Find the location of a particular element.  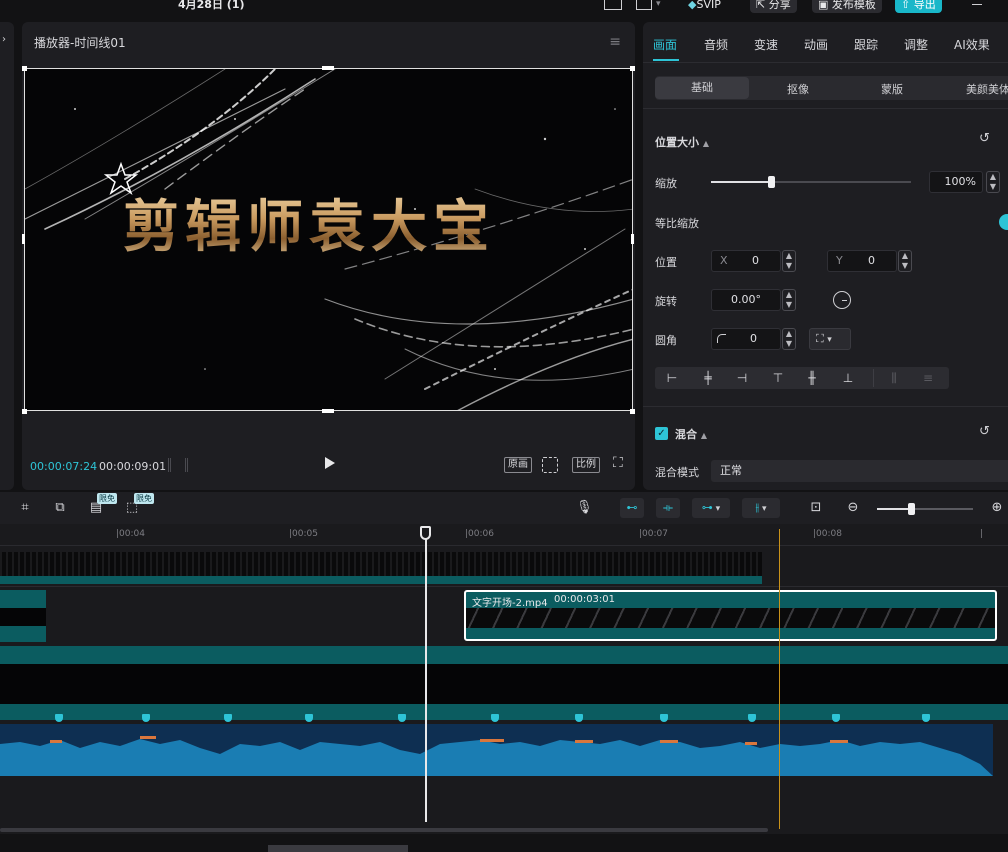

cursor-marker-line is located at coordinates (779, 679).